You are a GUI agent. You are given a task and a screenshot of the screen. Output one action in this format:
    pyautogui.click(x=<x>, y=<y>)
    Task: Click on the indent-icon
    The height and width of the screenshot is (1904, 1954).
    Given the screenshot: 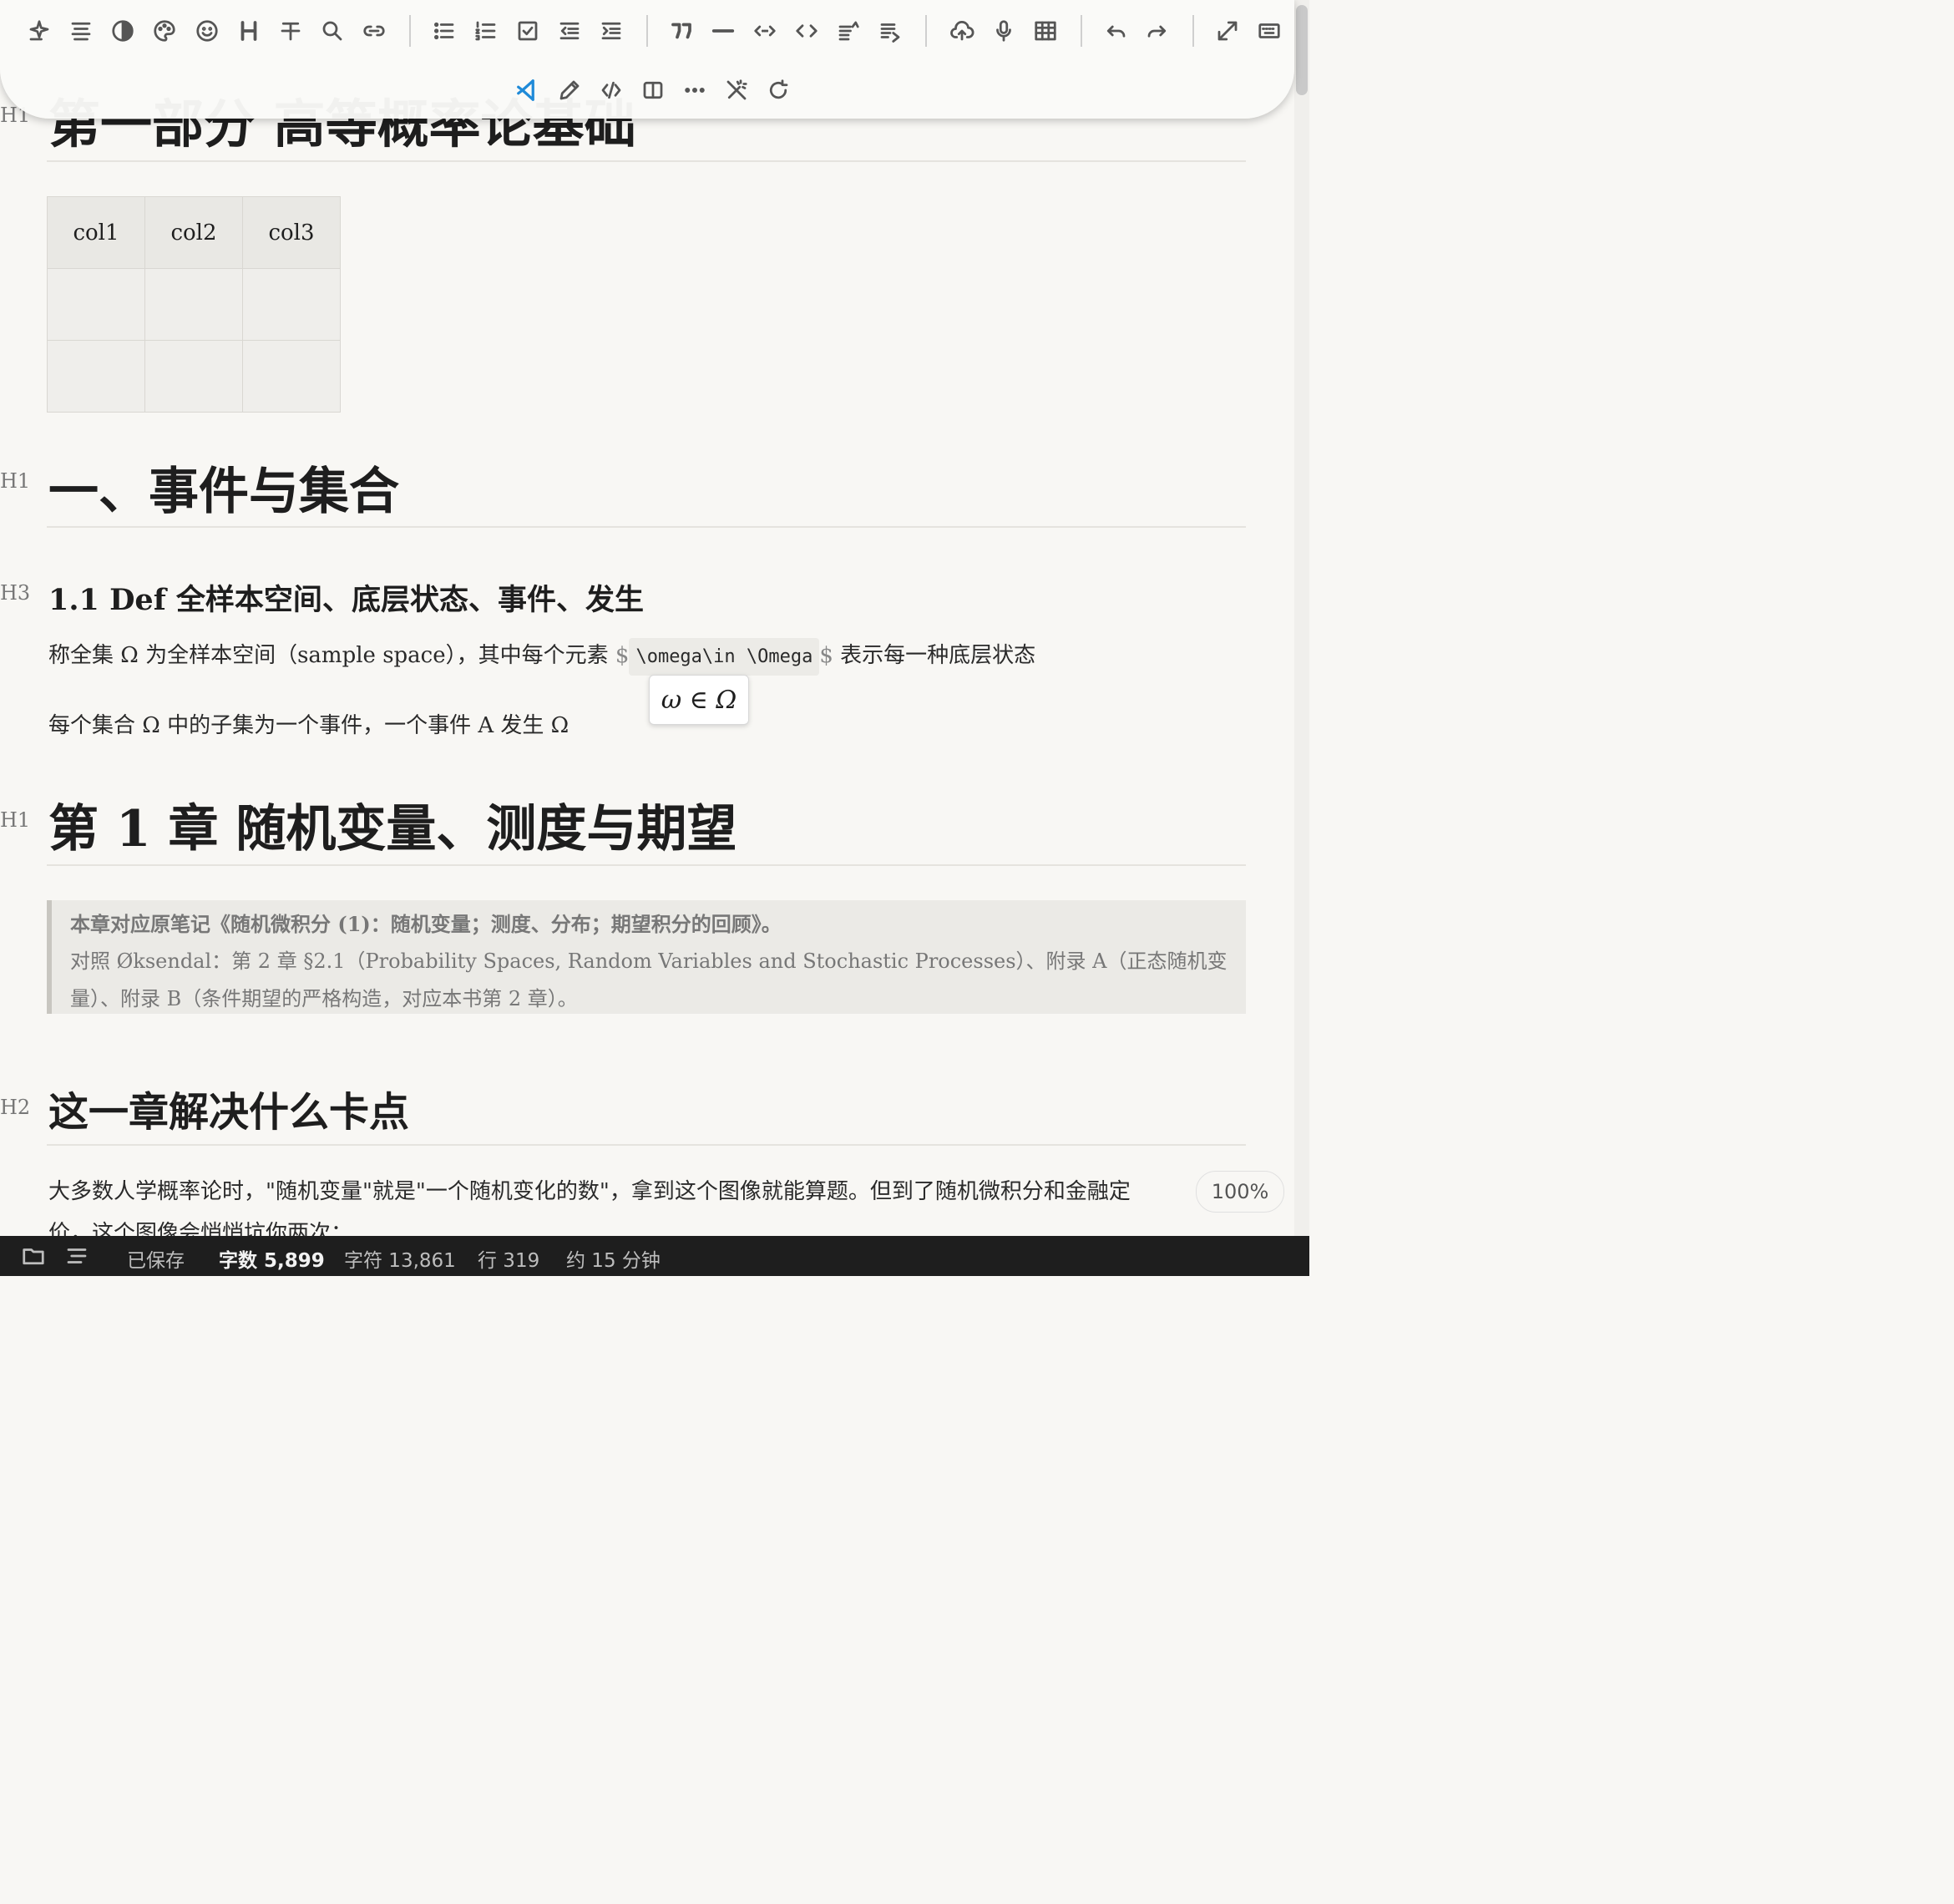 What is the action you would take?
    pyautogui.click(x=611, y=31)
    